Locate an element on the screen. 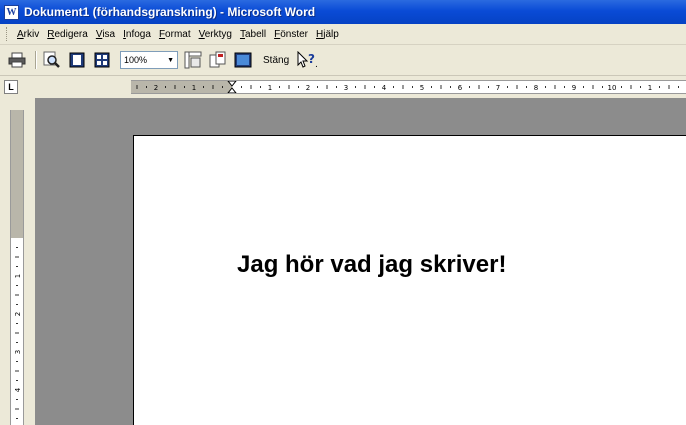 This screenshot has height=425, width=686. top-margin-area is located at coordinates (17, 174).